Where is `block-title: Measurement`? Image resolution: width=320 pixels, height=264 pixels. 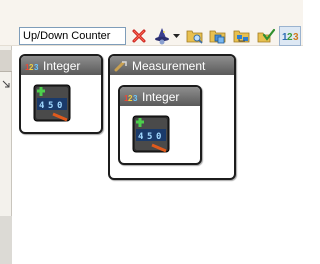 block-title: Measurement is located at coordinates (169, 65).